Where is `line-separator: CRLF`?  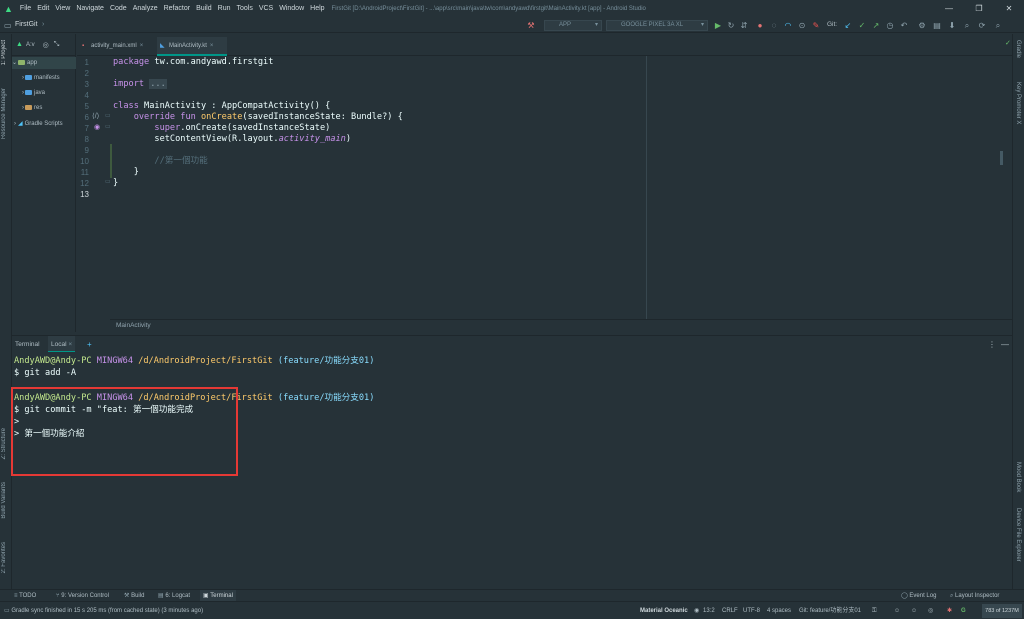
line-separator: CRLF is located at coordinates (730, 610).